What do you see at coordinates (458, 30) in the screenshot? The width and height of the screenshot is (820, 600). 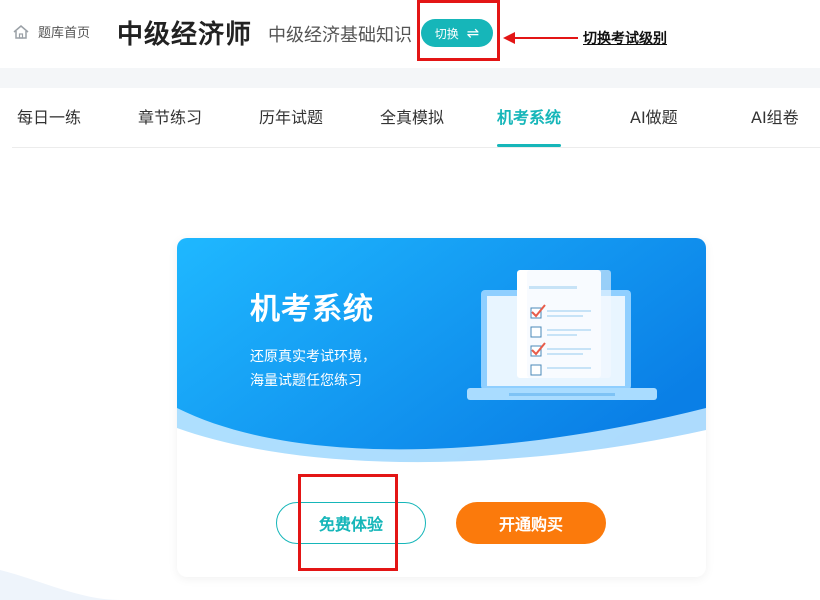 I see `highlight-box-switch` at bounding box center [458, 30].